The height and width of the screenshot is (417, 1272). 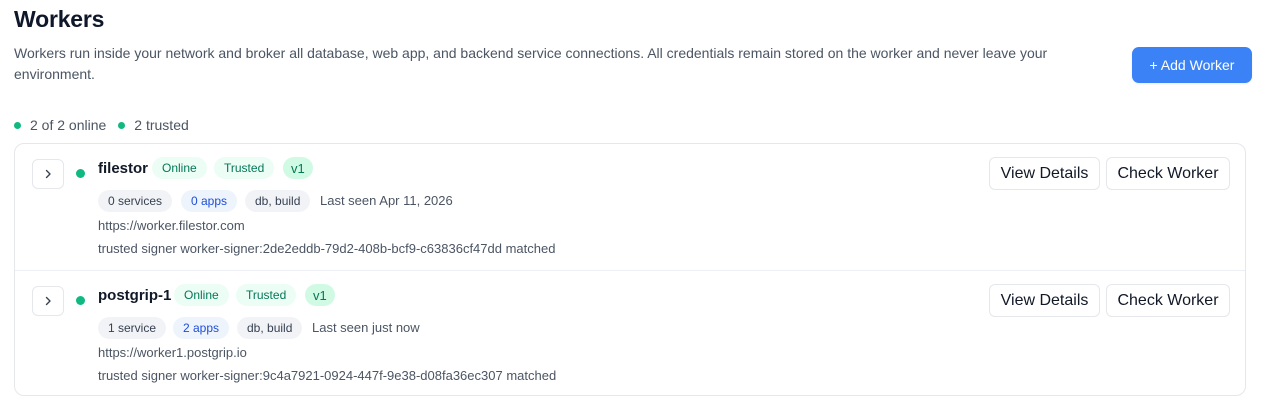 I want to click on trusted-count: 2 trusted, so click(x=161, y=125).